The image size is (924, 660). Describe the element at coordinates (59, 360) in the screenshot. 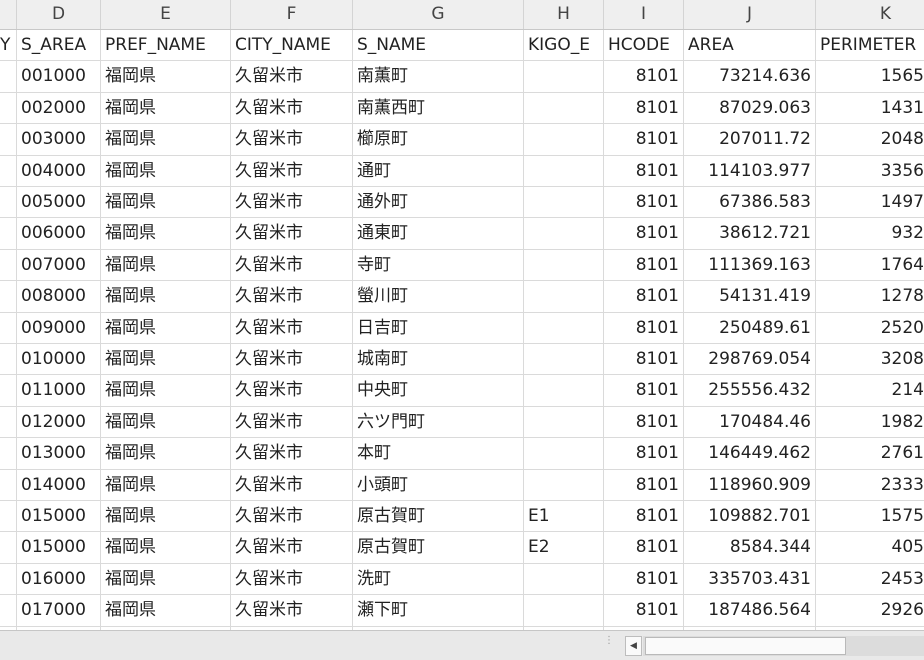

I see `table-cell: 010000` at that location.